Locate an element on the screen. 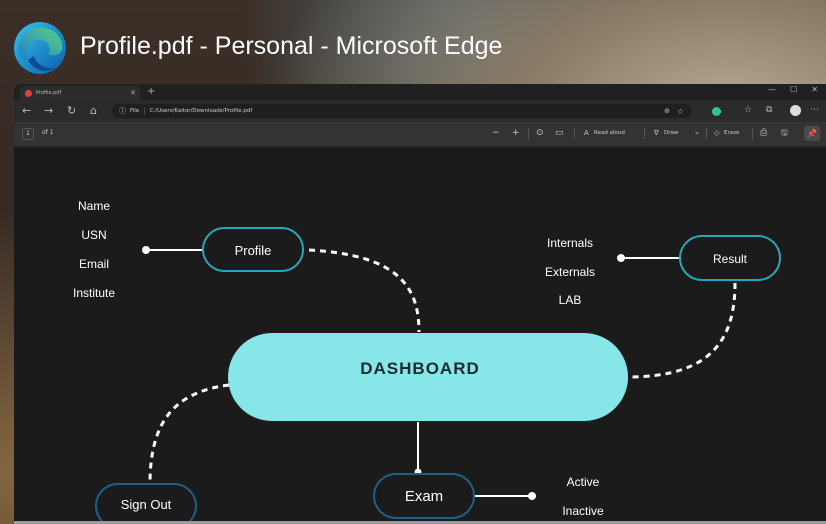  result-connector-dot is located at coordinates (621, 258).